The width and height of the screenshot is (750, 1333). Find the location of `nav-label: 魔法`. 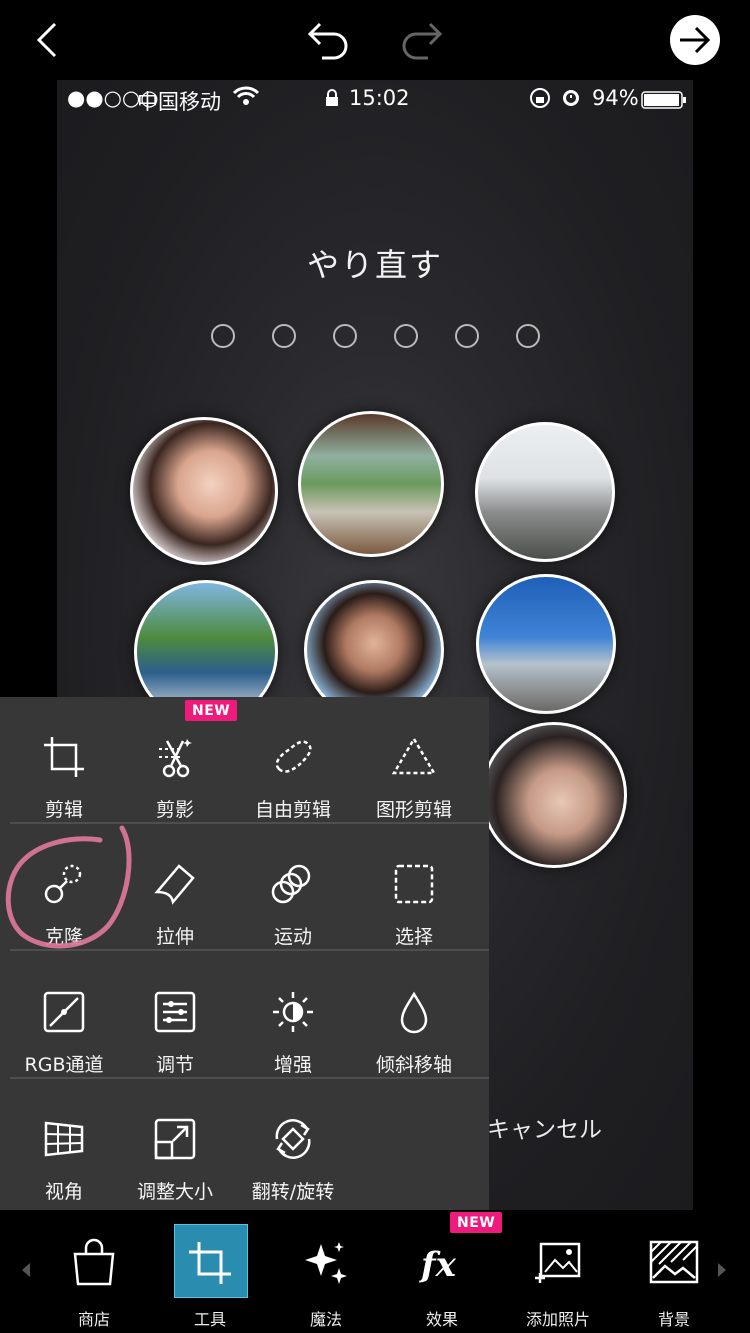

nav-label: 魔法 is located at coordinates (325, 1319).